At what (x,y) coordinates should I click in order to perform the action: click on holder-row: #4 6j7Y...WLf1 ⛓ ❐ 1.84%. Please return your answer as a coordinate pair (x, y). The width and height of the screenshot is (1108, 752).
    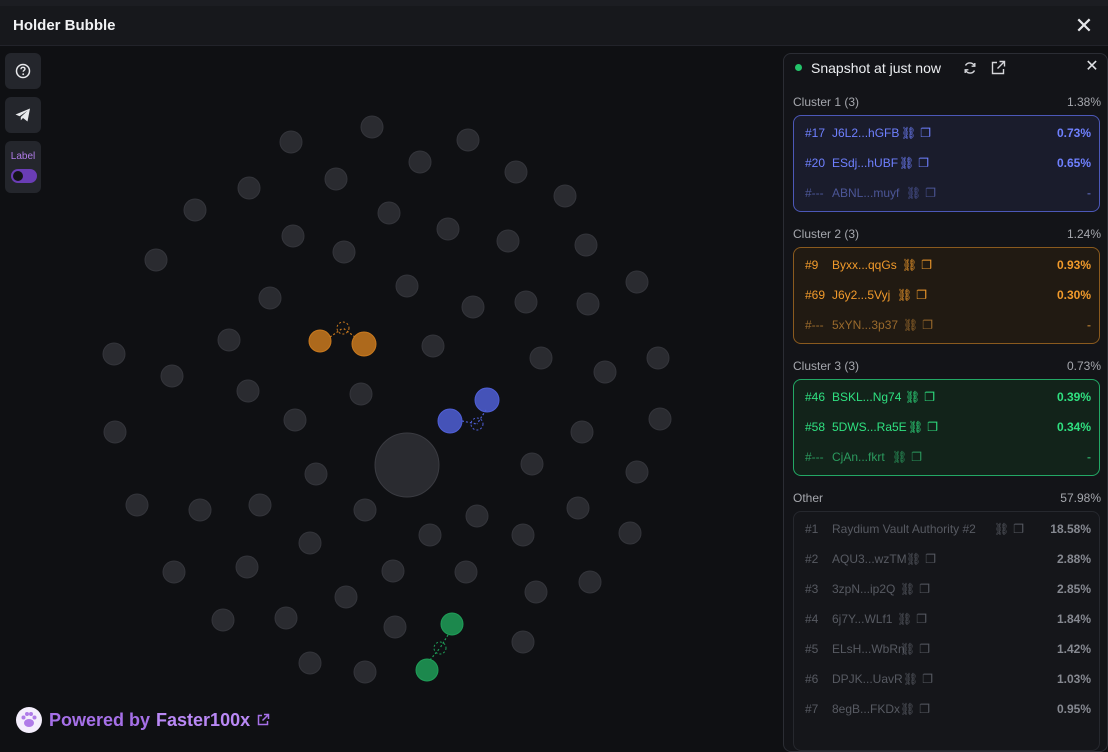
    Looking at the image, I should click on (947, 619).